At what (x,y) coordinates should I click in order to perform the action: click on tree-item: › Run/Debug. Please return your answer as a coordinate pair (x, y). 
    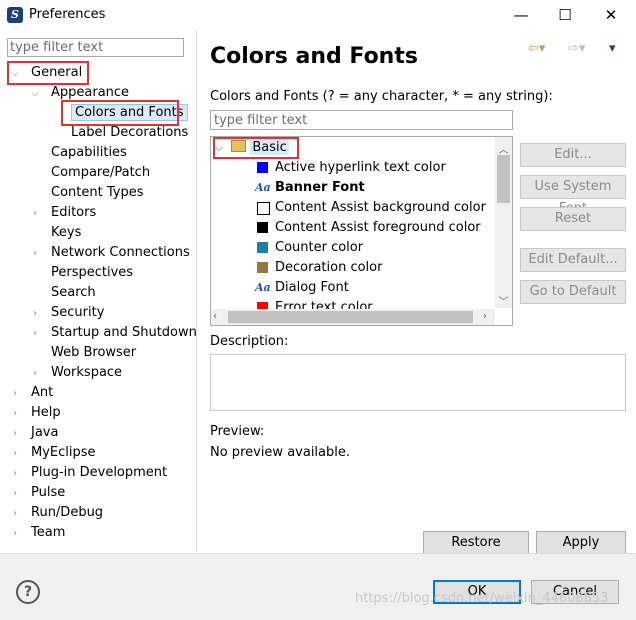
    Looking at the image, I should click on (56, 513).